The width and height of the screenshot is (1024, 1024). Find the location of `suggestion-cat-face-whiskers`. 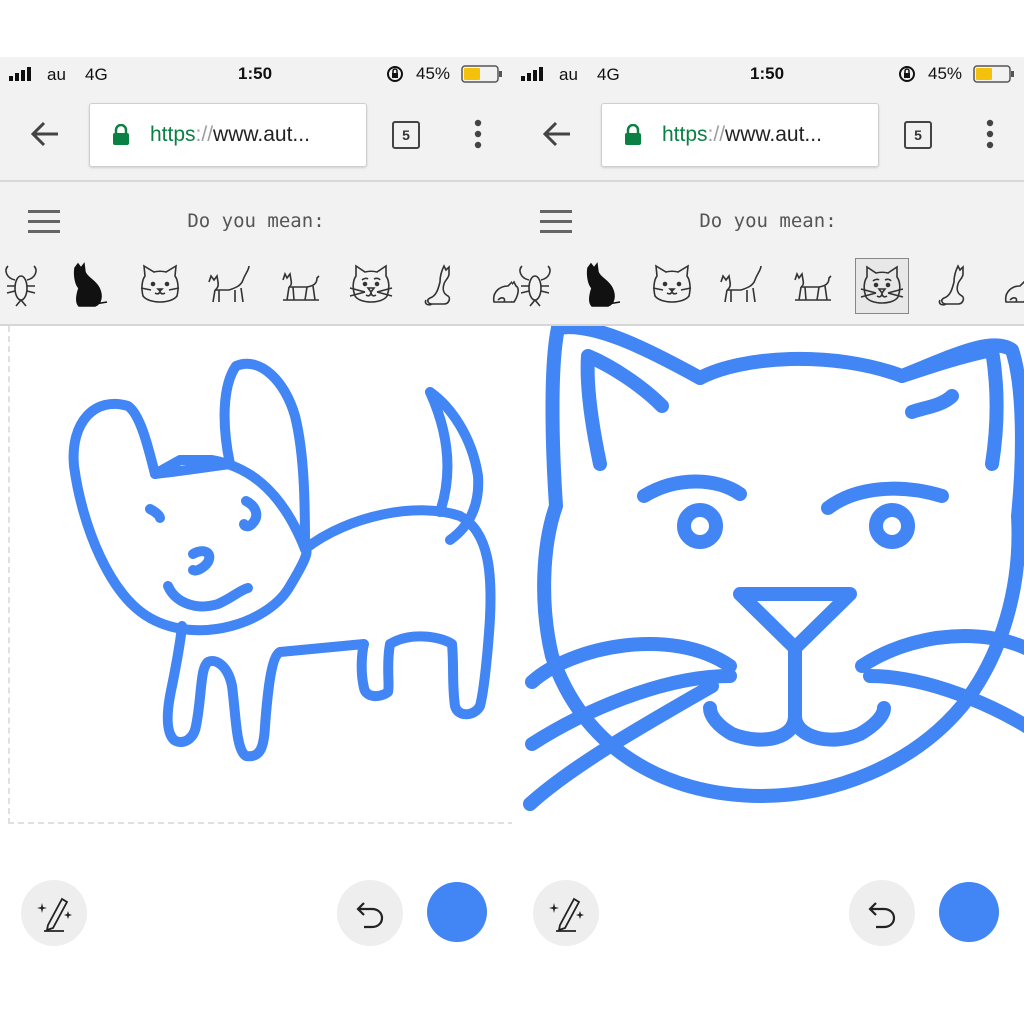

suggestion-cat-face-whiskers is located at coordinates (371, 285).